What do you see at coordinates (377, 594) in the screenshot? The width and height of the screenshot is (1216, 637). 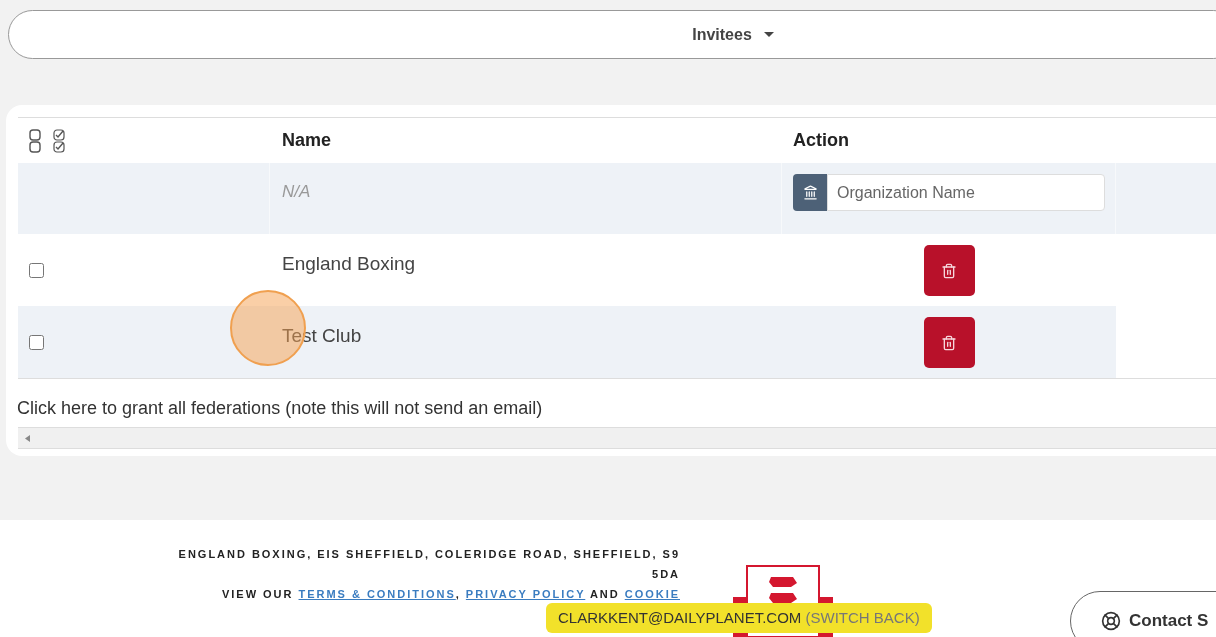 I see `policy-link: TERMS & CONDITIONS` at bounding box center [377, 594].